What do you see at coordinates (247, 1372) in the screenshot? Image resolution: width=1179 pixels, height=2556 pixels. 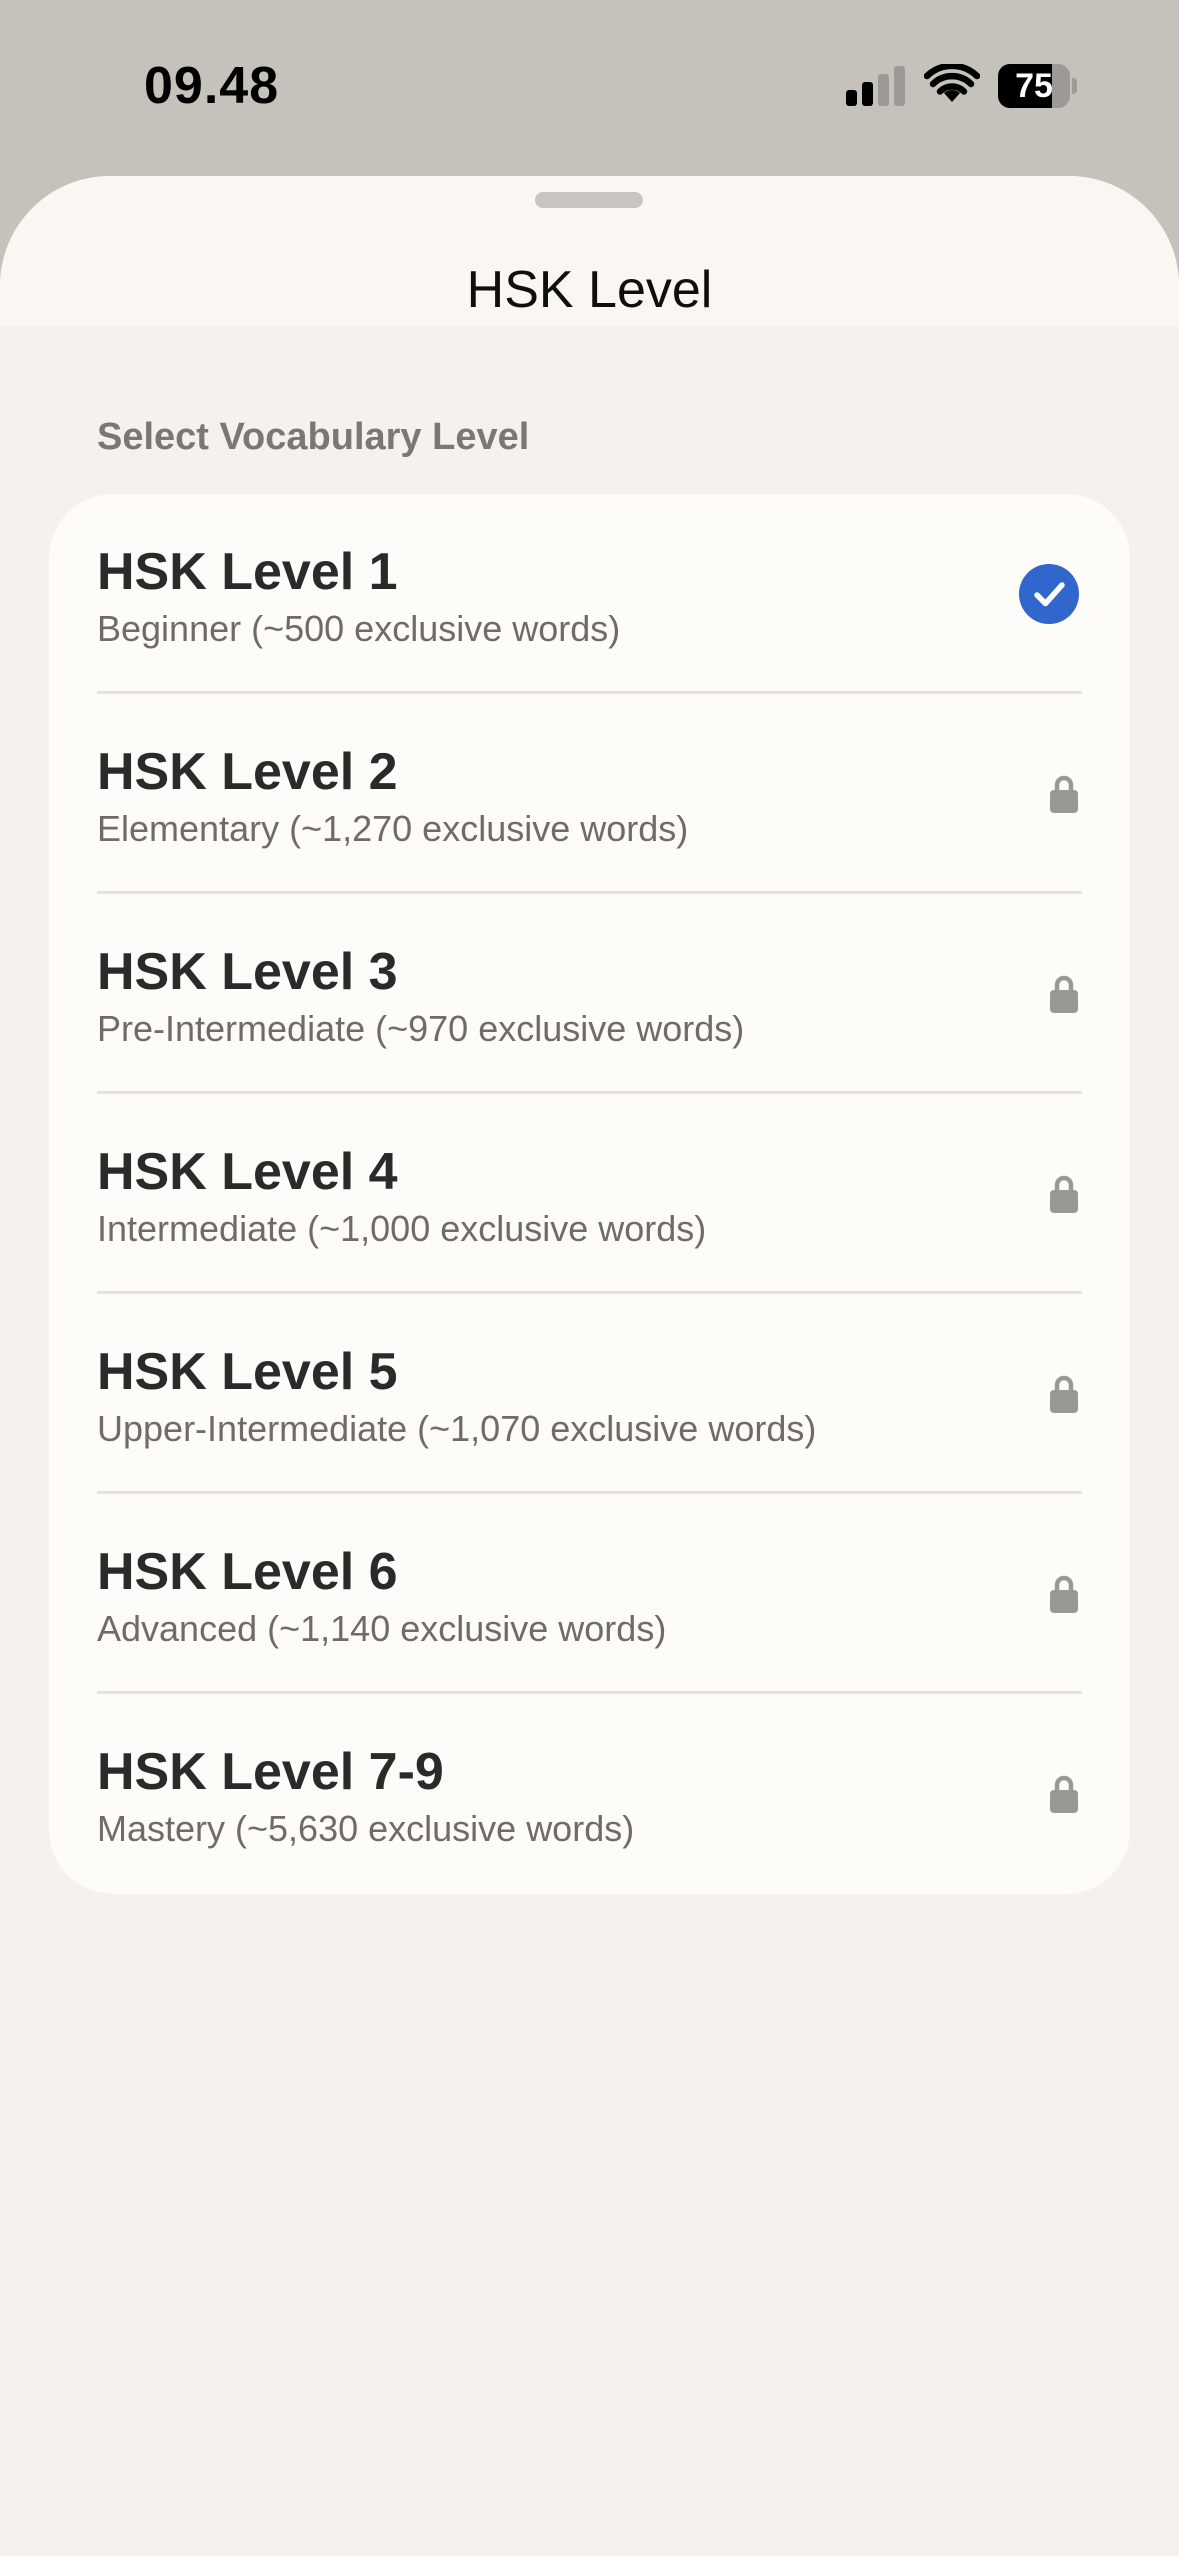 I see `level-title: HSK Level 5` at bounding box center [247, 1372].